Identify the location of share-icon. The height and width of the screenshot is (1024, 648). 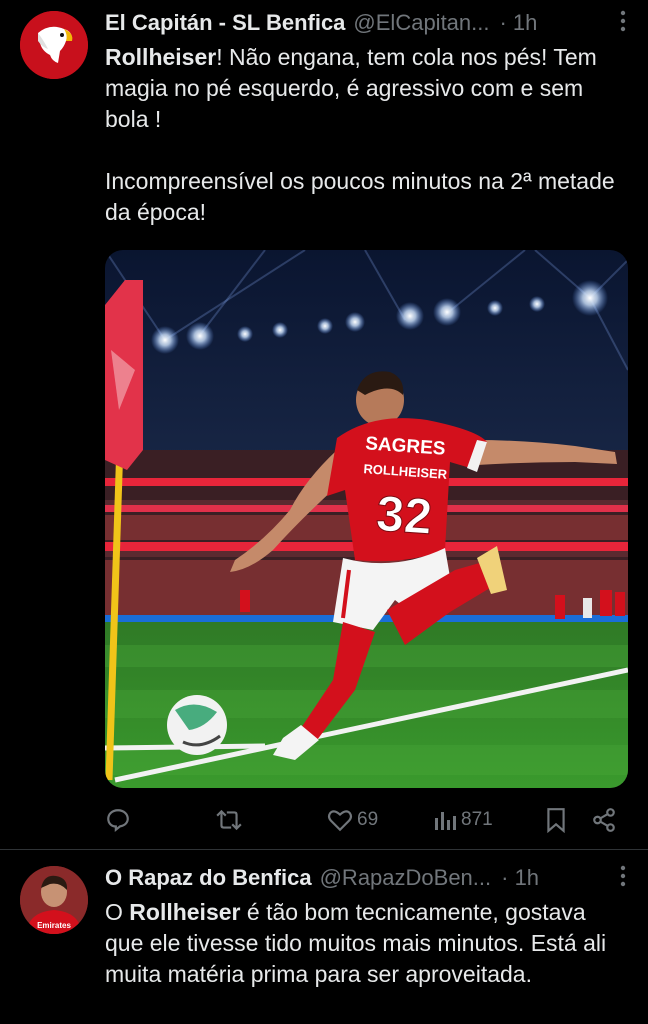
(604, 820).